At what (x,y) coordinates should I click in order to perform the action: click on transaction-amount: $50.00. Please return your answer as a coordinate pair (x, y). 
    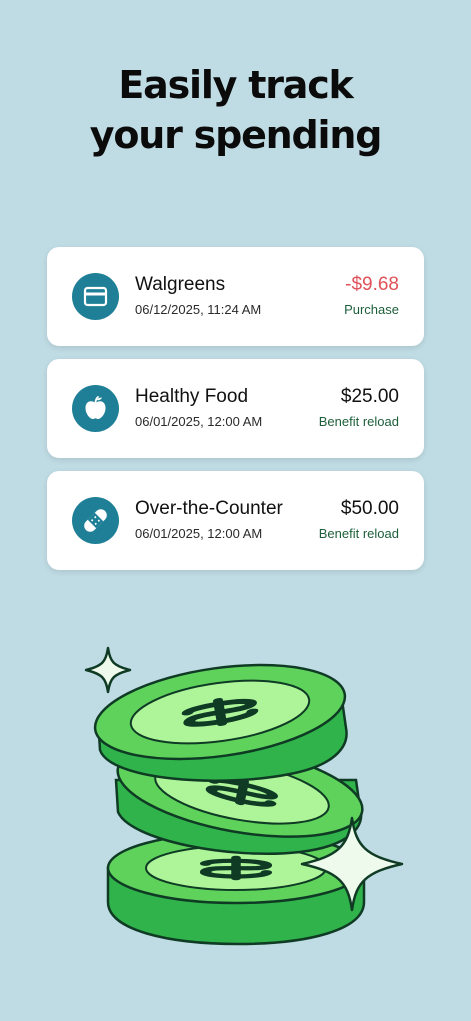
    Looking at the image, I should click on (369, 508).